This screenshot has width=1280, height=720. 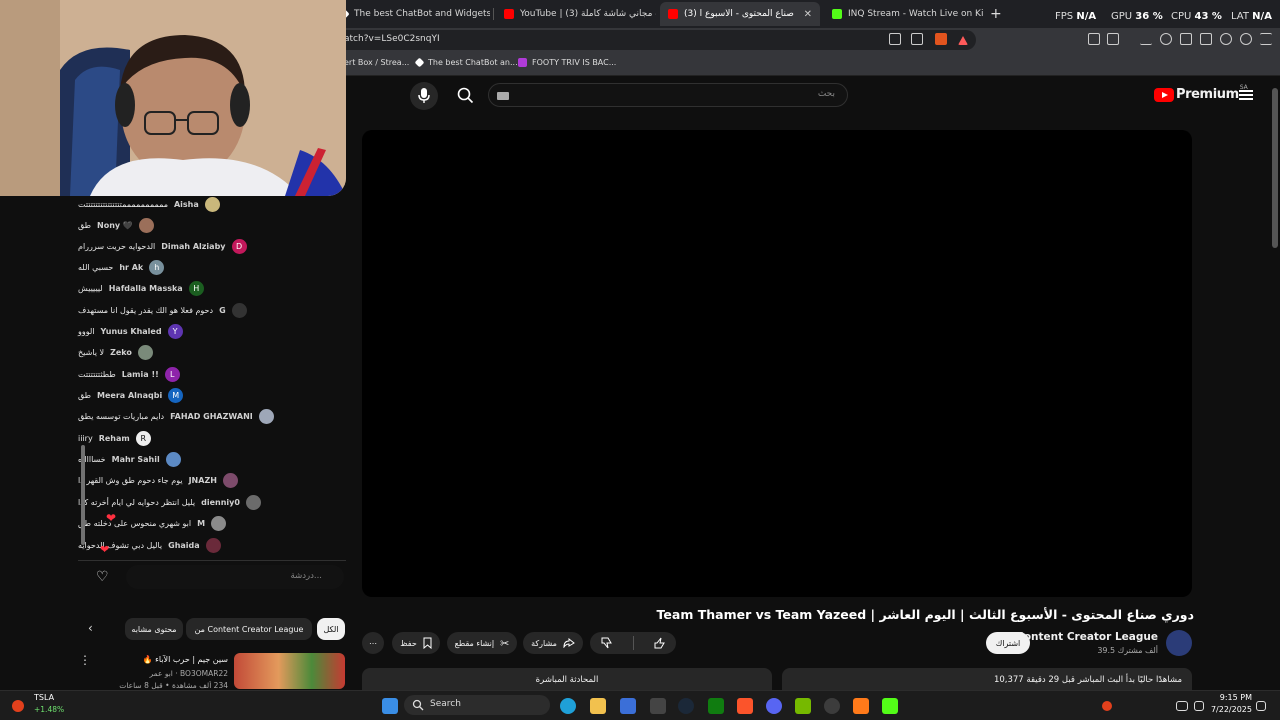 What do you see at coordinates (1094, 39) in the screenshot?
I see `extensions-icon` at bounding box center [1094, 39].